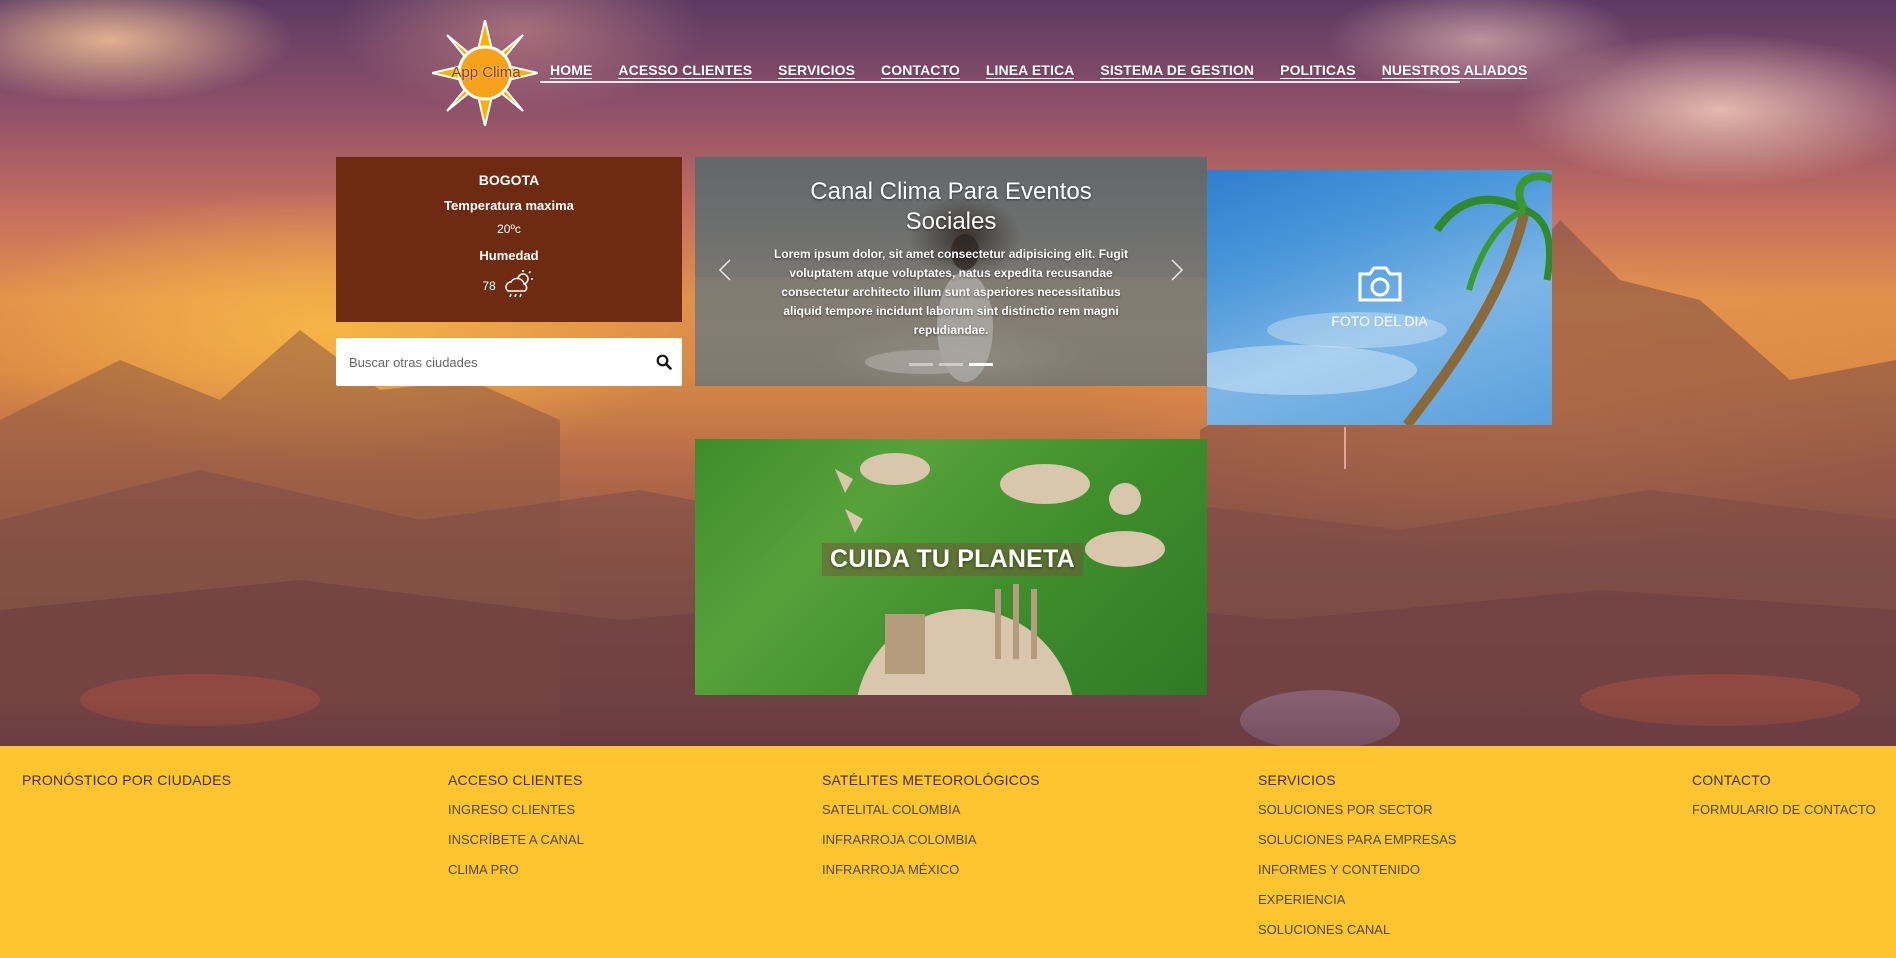  I want to click on footer-heading-pronostico: PRONÓSTICO POR CIUDADES, so click(126, 780).